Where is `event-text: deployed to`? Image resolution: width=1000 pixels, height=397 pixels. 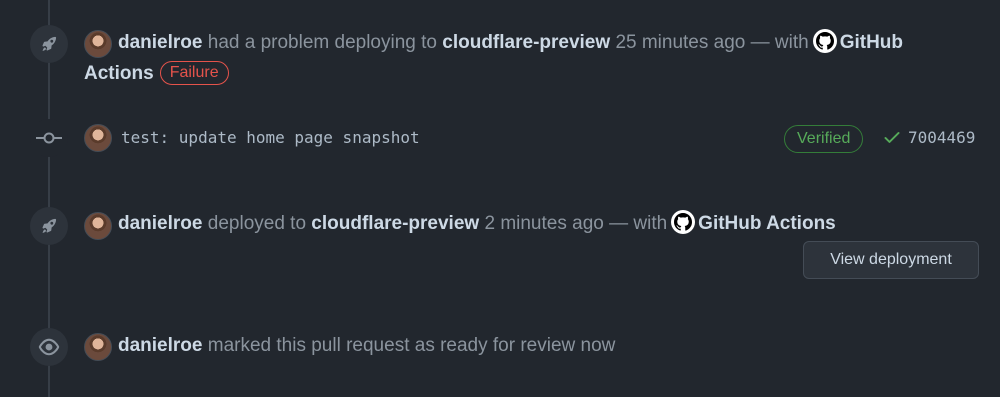 event-text: deployed to is located at coordinates (257, 223).